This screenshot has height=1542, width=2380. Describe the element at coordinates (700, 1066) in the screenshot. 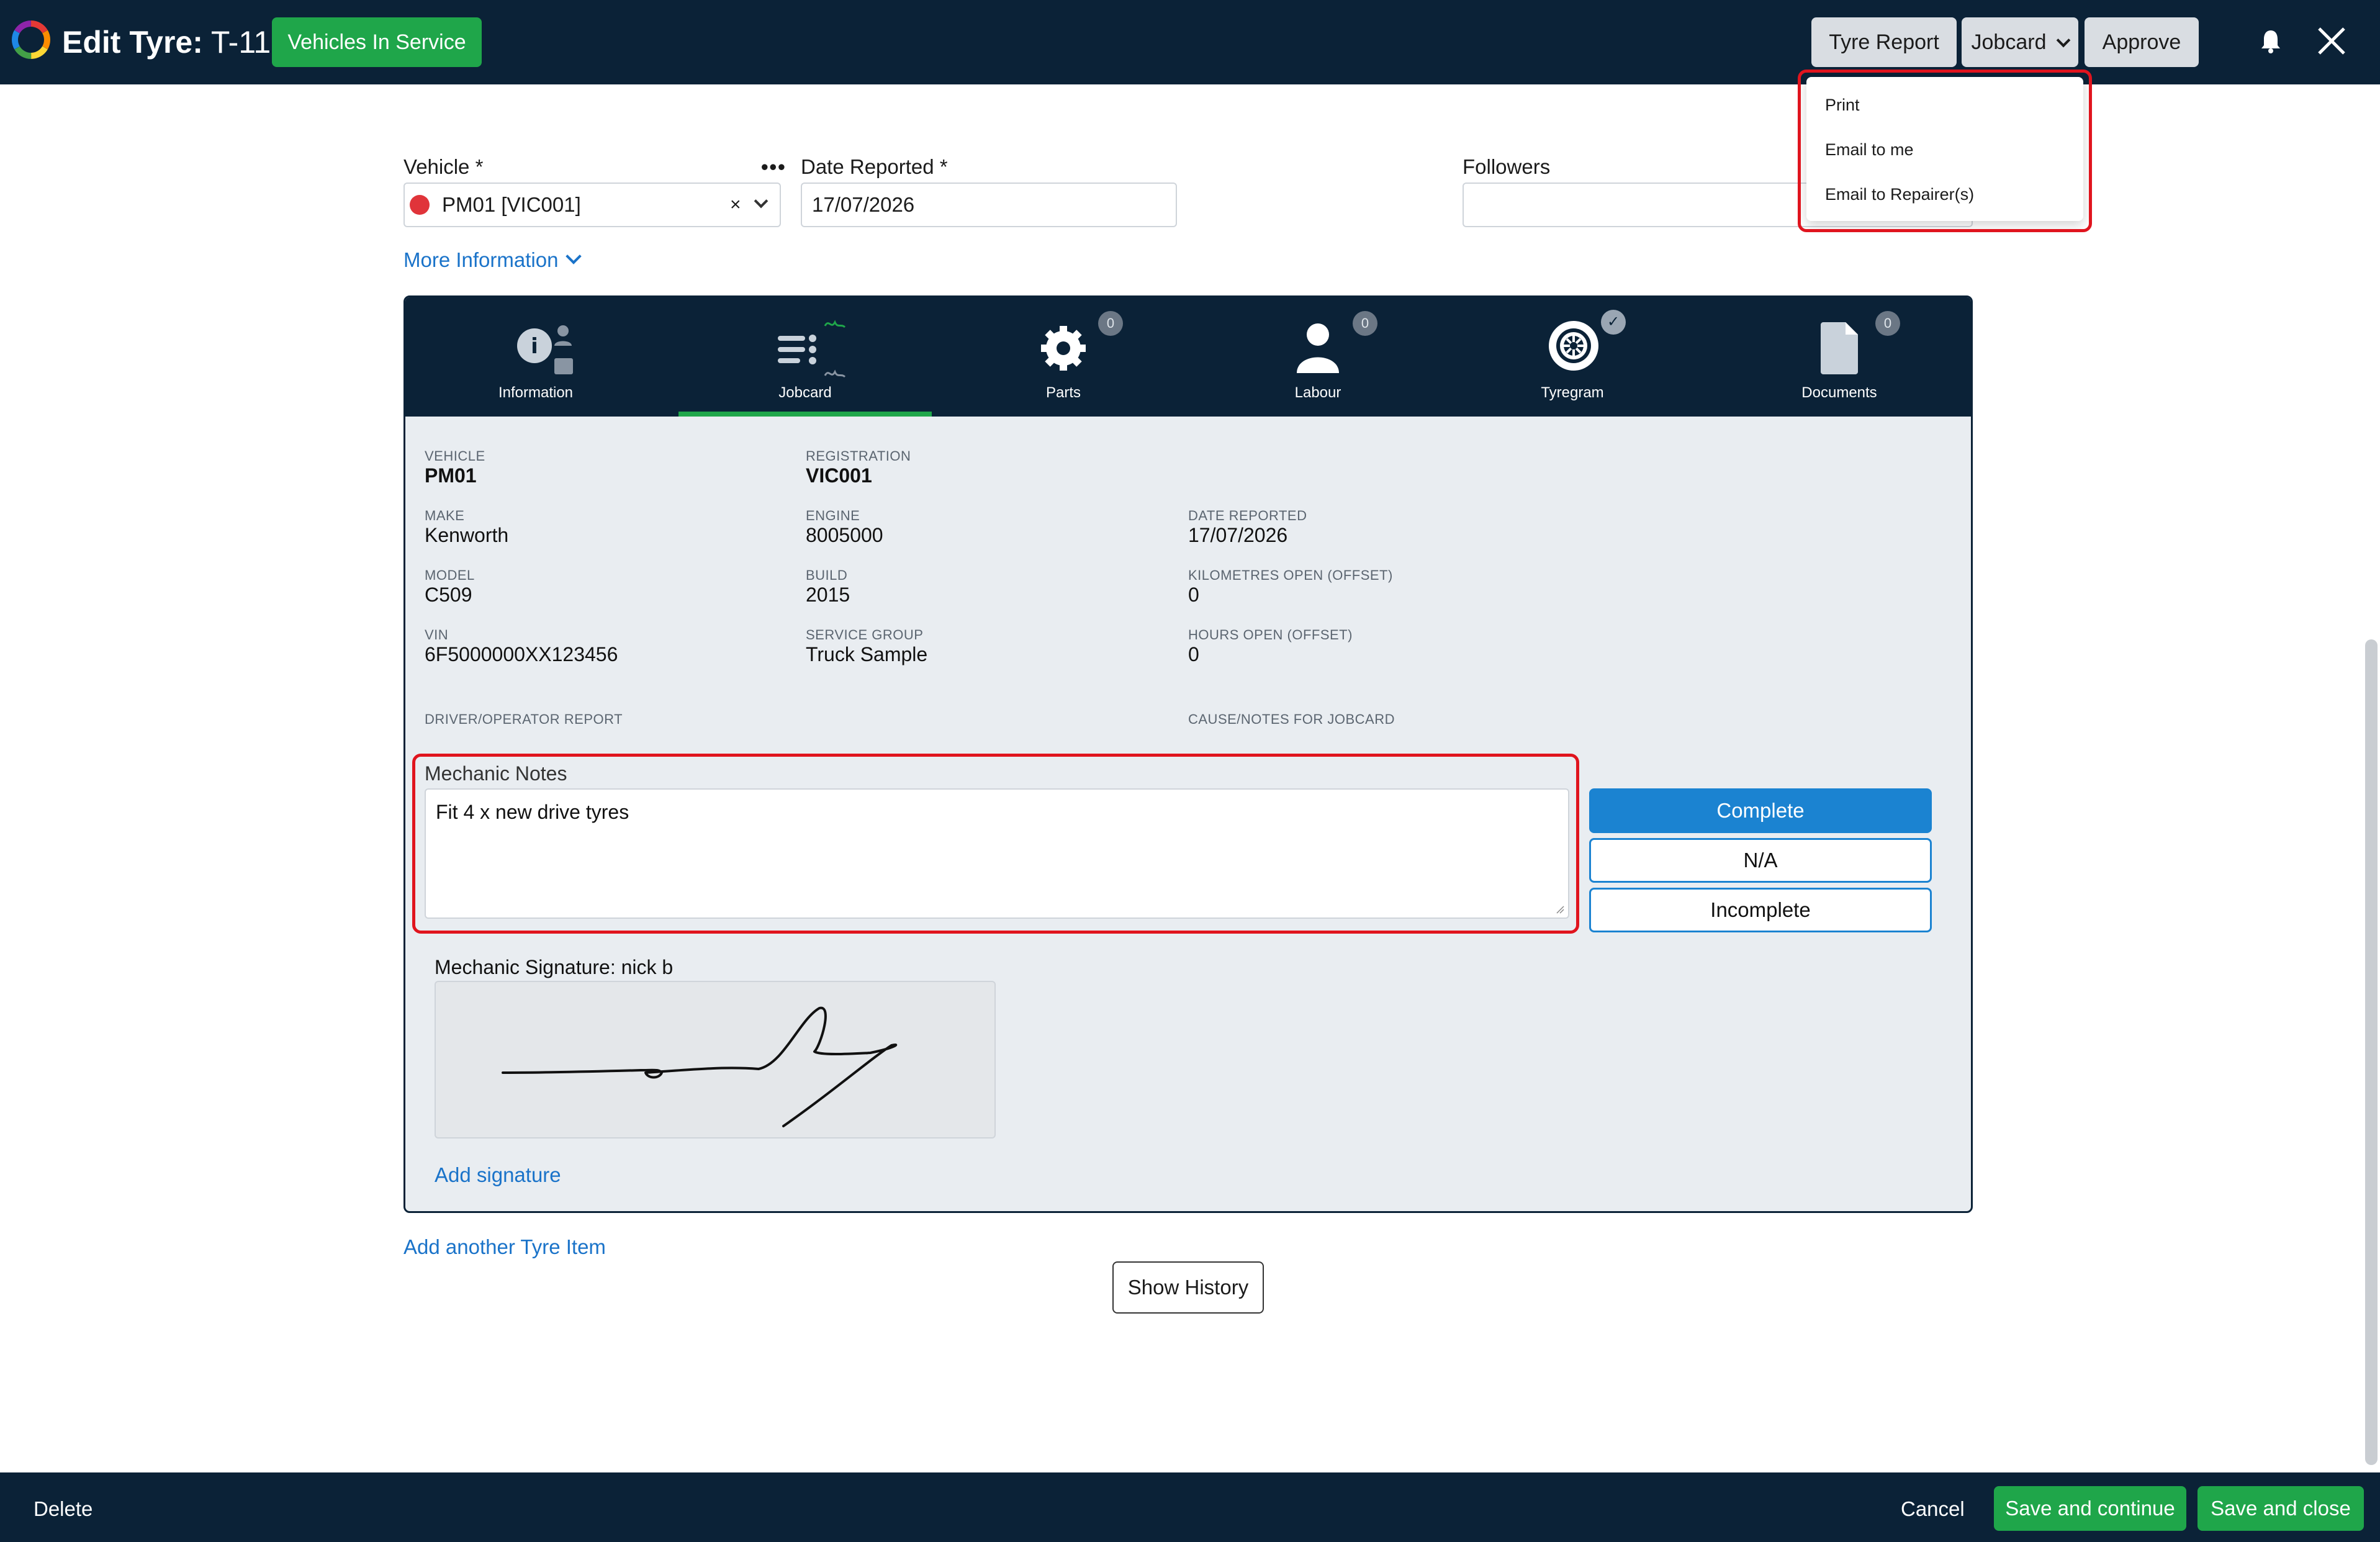

I see `signature-drawing` at that location.